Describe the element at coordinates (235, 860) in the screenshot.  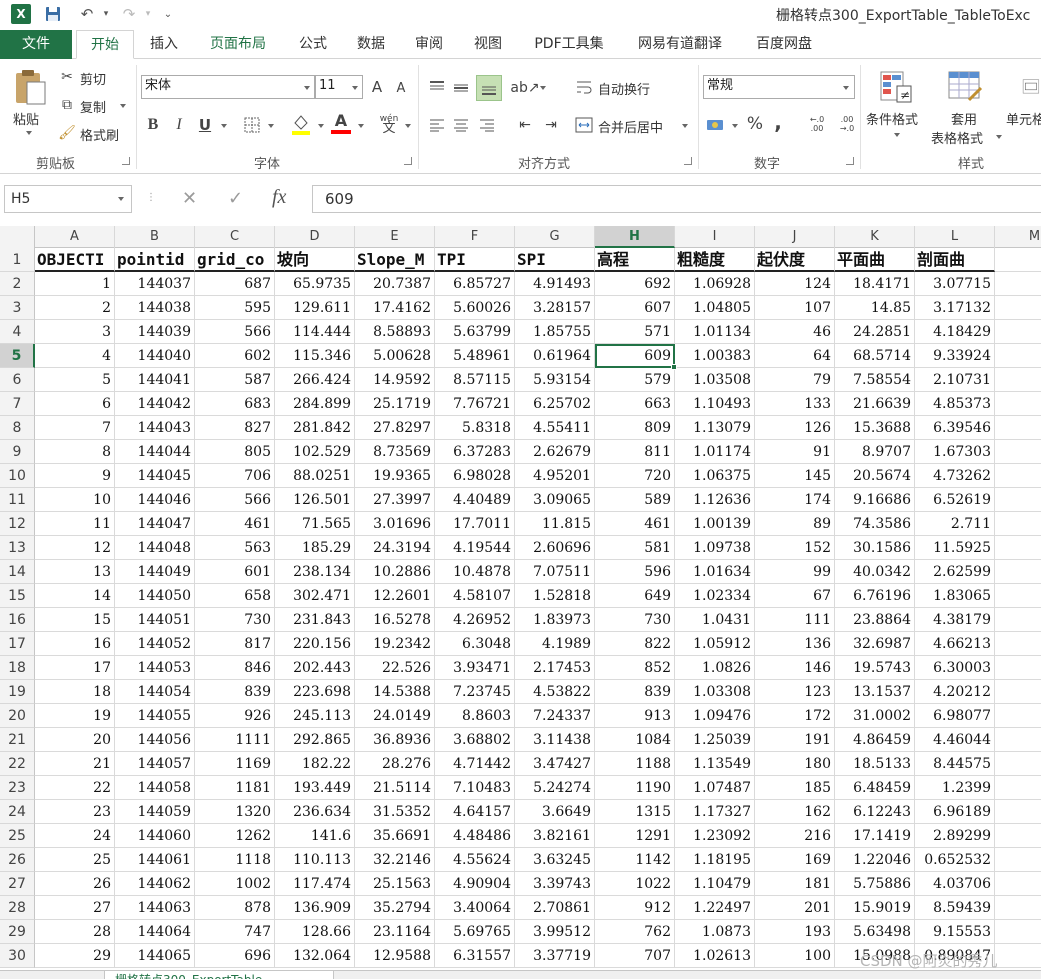
I see `cell: 1118` at that location.